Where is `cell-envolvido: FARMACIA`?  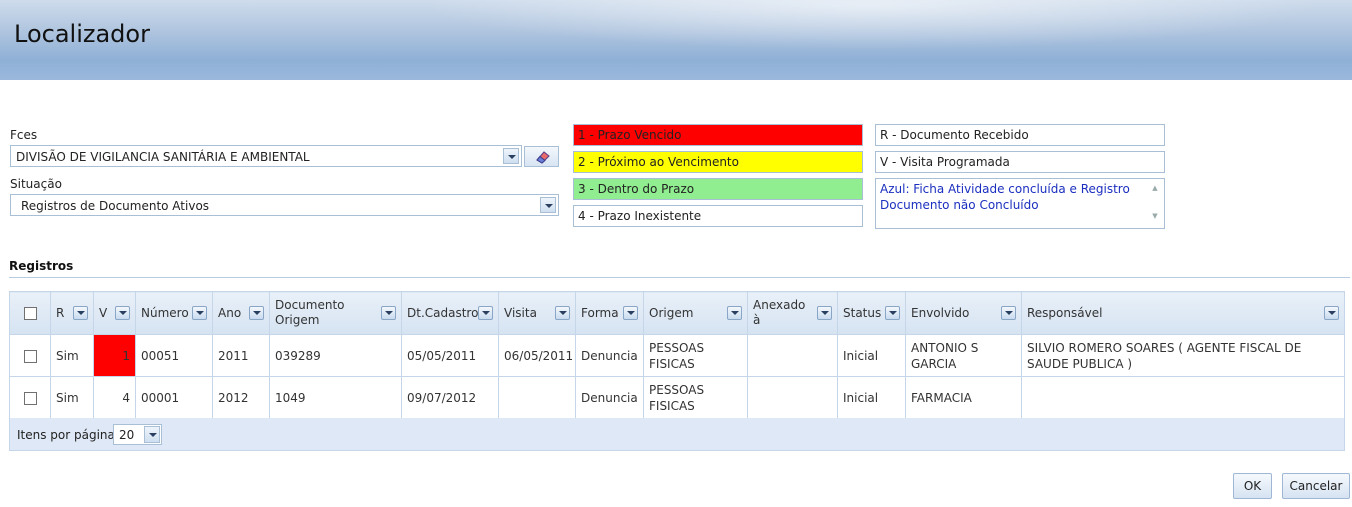
cell-envolvido: FARMACIA is located at coordinates (963, 397).